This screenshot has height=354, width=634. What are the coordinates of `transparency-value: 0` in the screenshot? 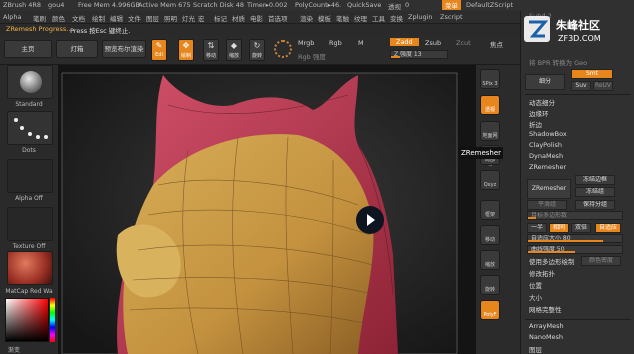 It's located at (407, 5).